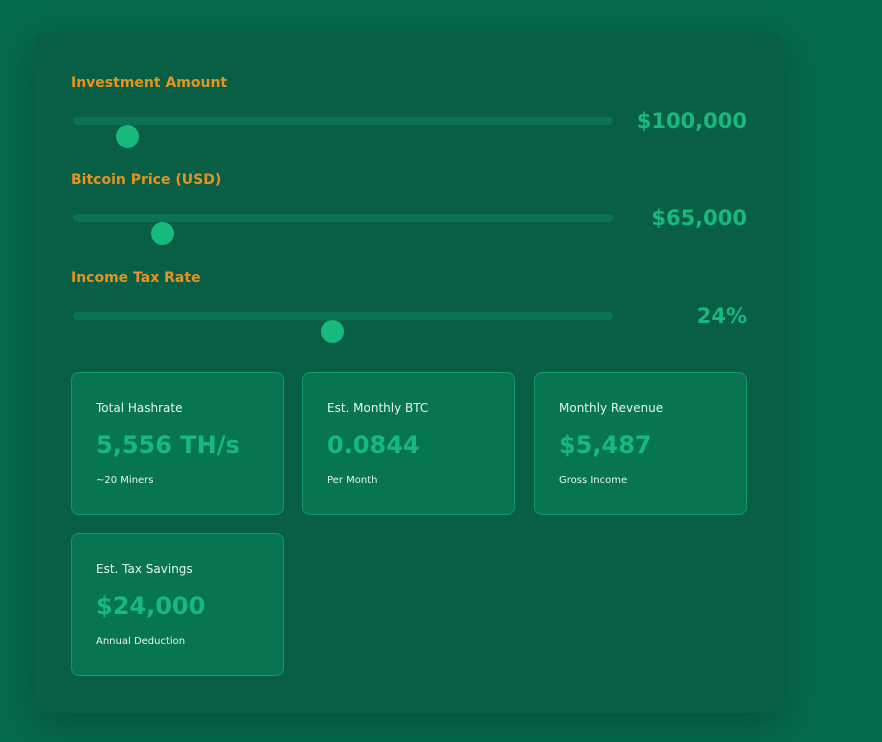  What do you see at coordinates (146, 180) in the screenshot?
I see `bitcoin-price-label: Bitcoin Price (USD)` at bounding box center [146, 180].